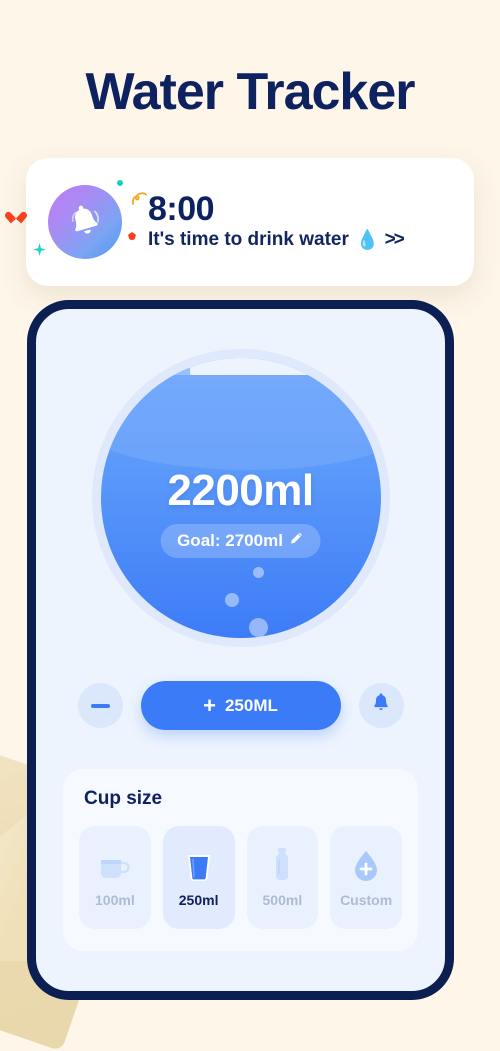 Image resolution: width=500 pixels, height=1051 pixels. I want to click on cup-size-label: 100ml, so click(115, 900).